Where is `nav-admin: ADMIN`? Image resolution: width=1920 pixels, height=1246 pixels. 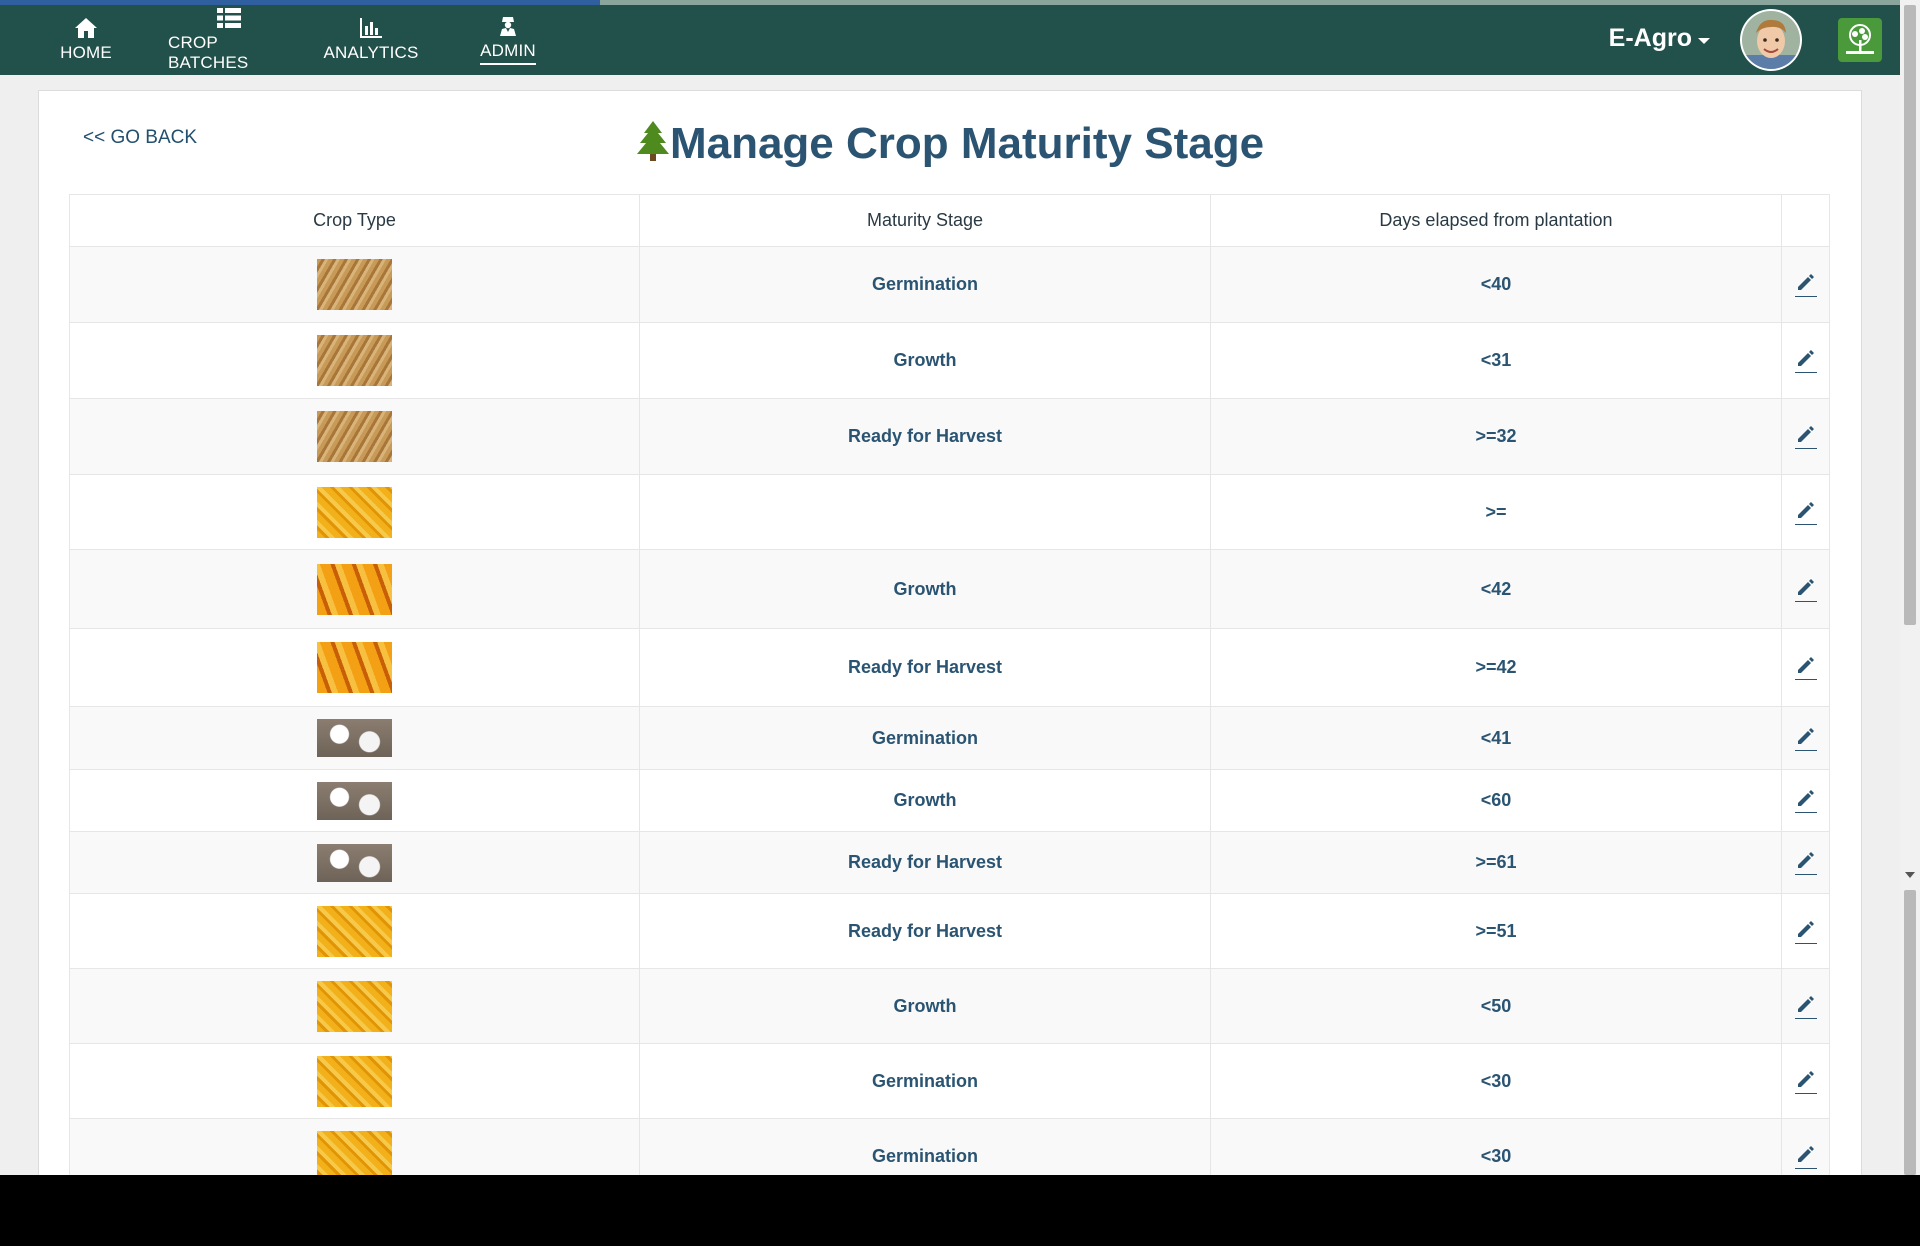
nav-admin: ADMIN is located at coordinates (508, 40).